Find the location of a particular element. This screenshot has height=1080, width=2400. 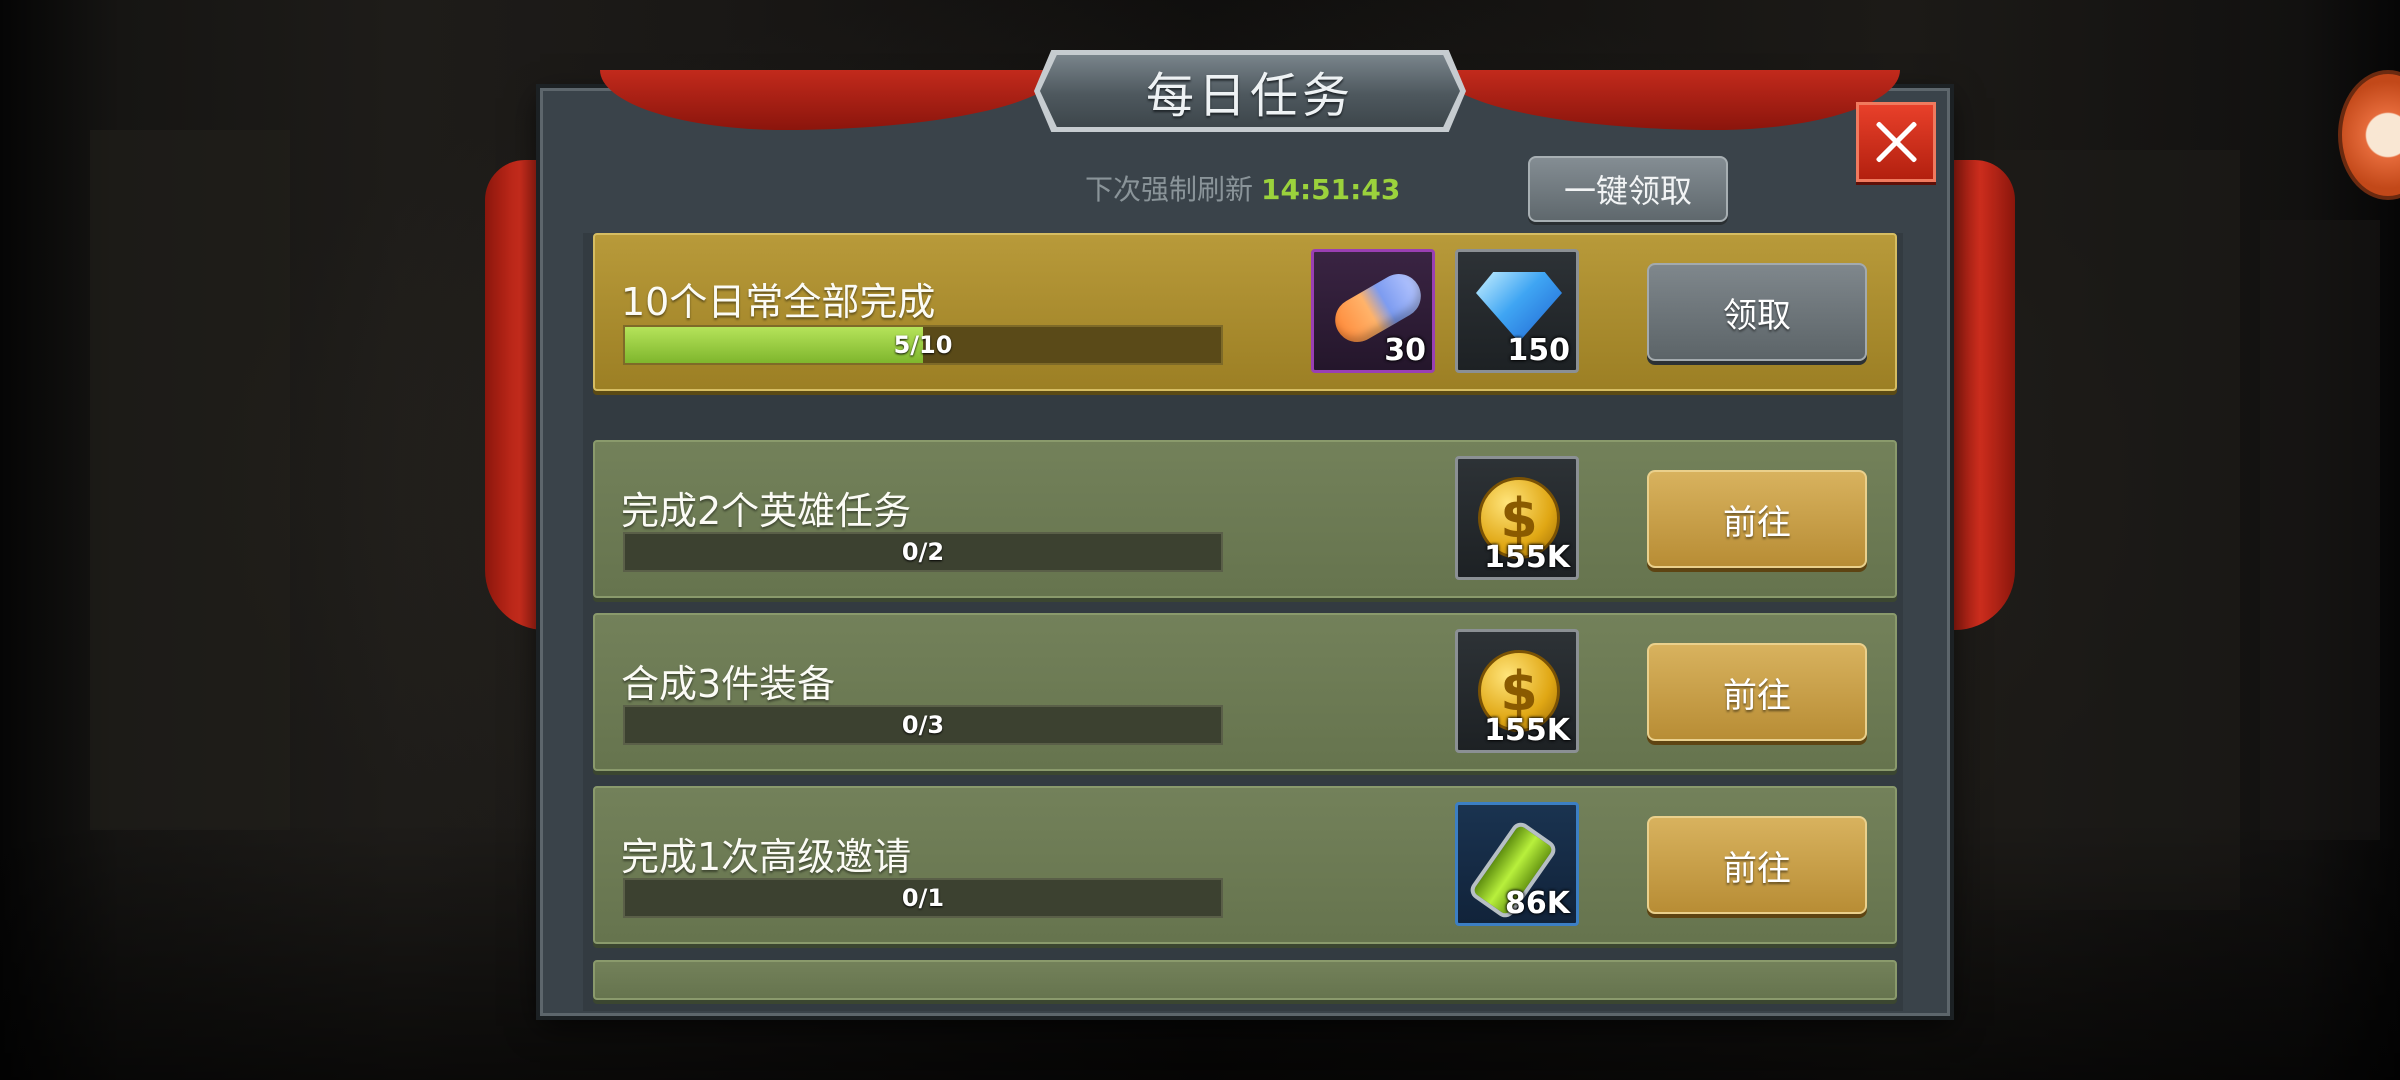

reward-slot: 150 is located at coordinates (1517, 311).